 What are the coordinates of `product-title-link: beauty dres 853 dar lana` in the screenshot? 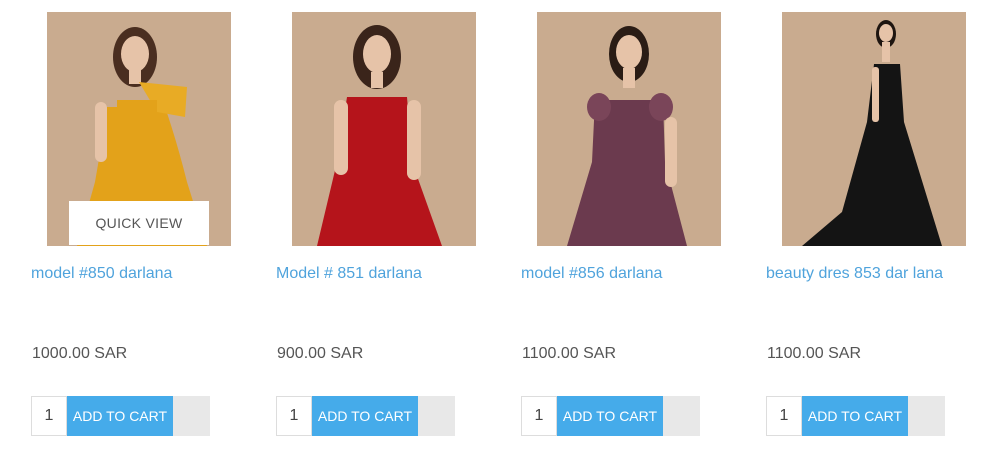 It's located at (875, 274).